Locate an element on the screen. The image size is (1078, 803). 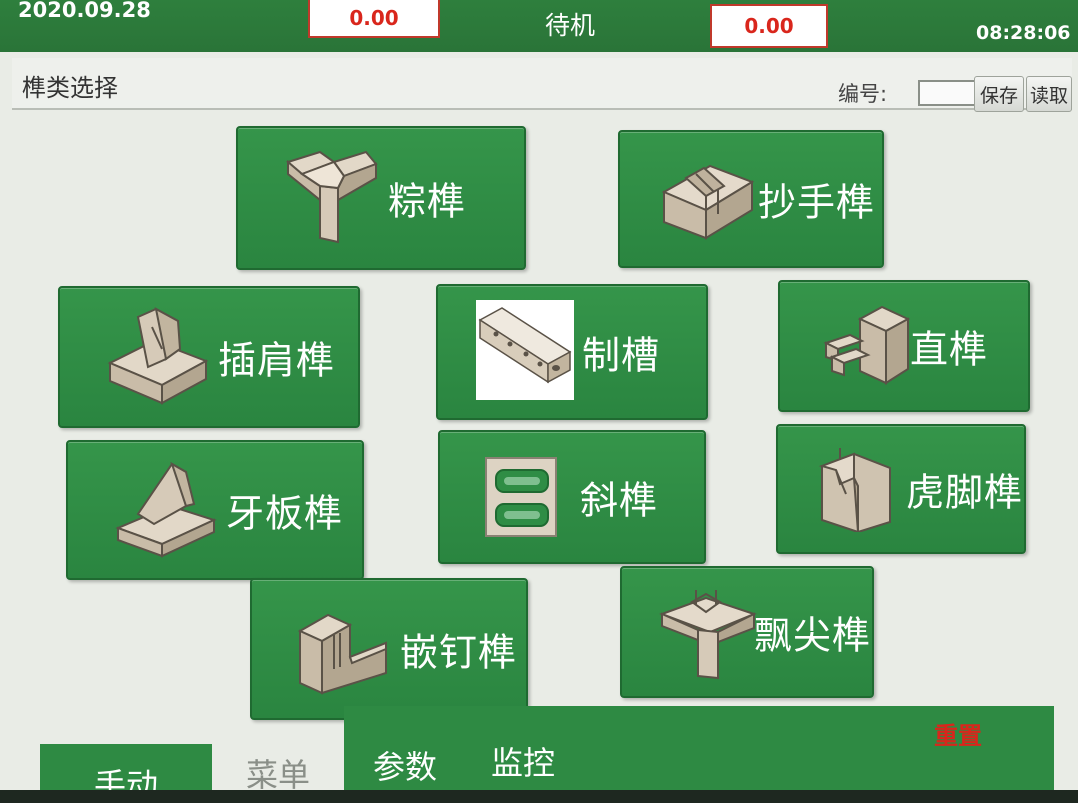
grooved-beam-icon is located at coordinates (525, 352).